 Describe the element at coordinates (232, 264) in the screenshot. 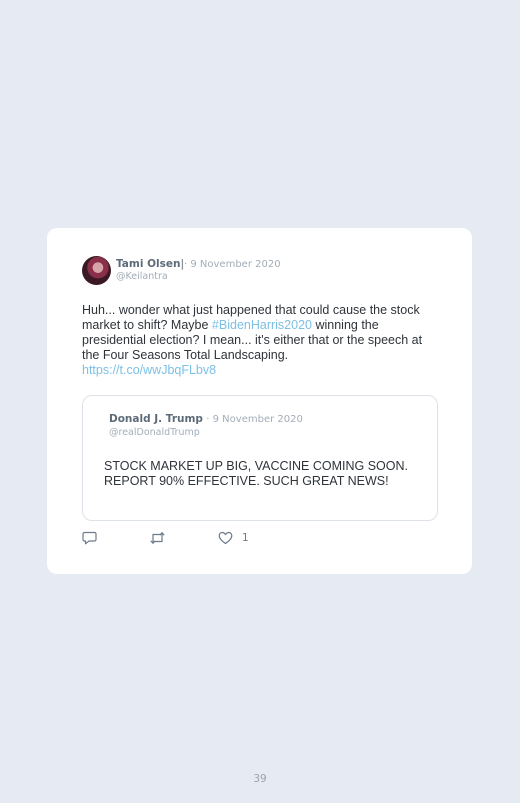

I see `tweet-date: · 9 November 2020` at that location.